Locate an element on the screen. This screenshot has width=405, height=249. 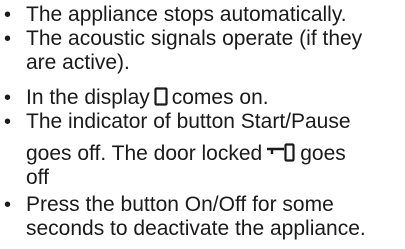
item-1-text: The appliance stops automatically. is located at coordinates (186, 14).